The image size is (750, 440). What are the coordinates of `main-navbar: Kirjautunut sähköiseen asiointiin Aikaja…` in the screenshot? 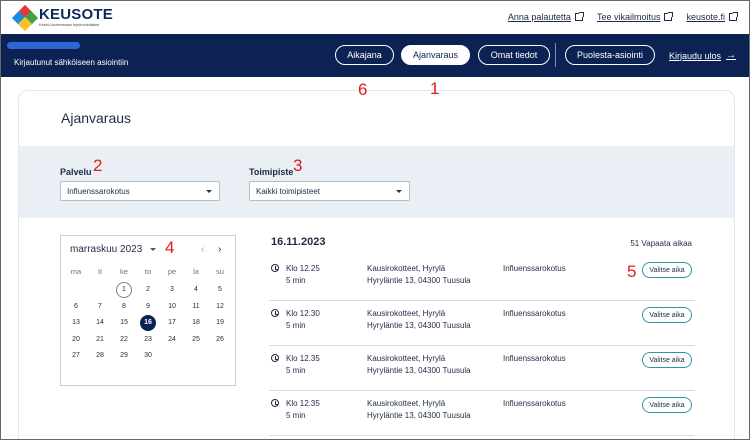 It's located at (375, 55).